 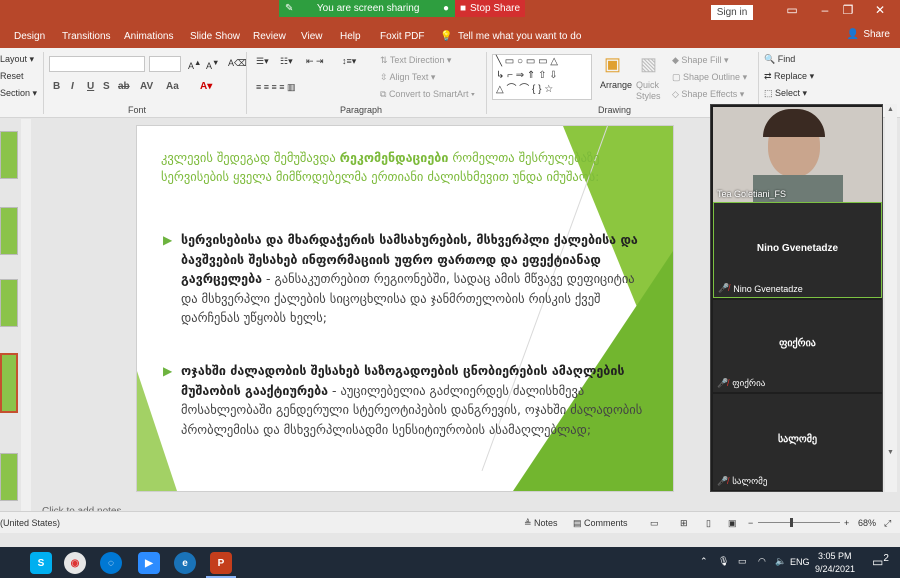 I want to click on clock-date: 9/24/2021, so click(x=835, y=569).